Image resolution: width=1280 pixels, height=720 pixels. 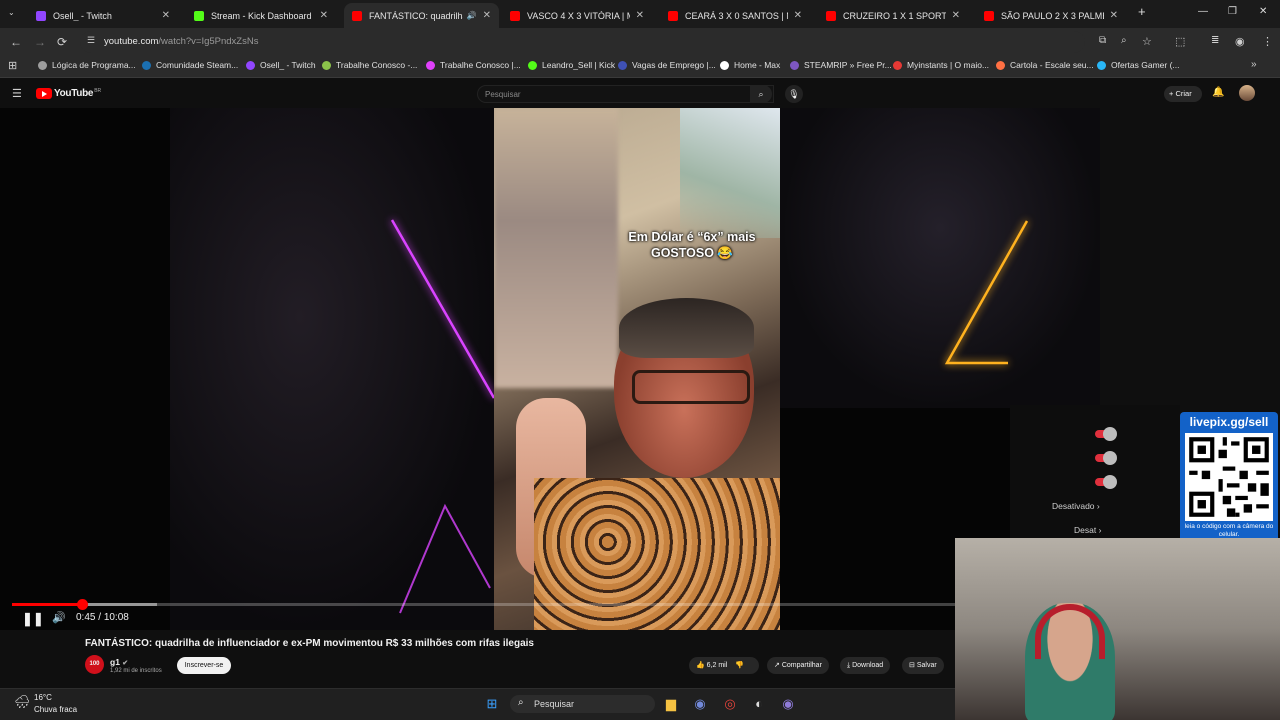 What do you see at coordinates (55, 709) in the screenshot?
I see `weather-description: Chuva fraca` at bounding box center [55, 709].